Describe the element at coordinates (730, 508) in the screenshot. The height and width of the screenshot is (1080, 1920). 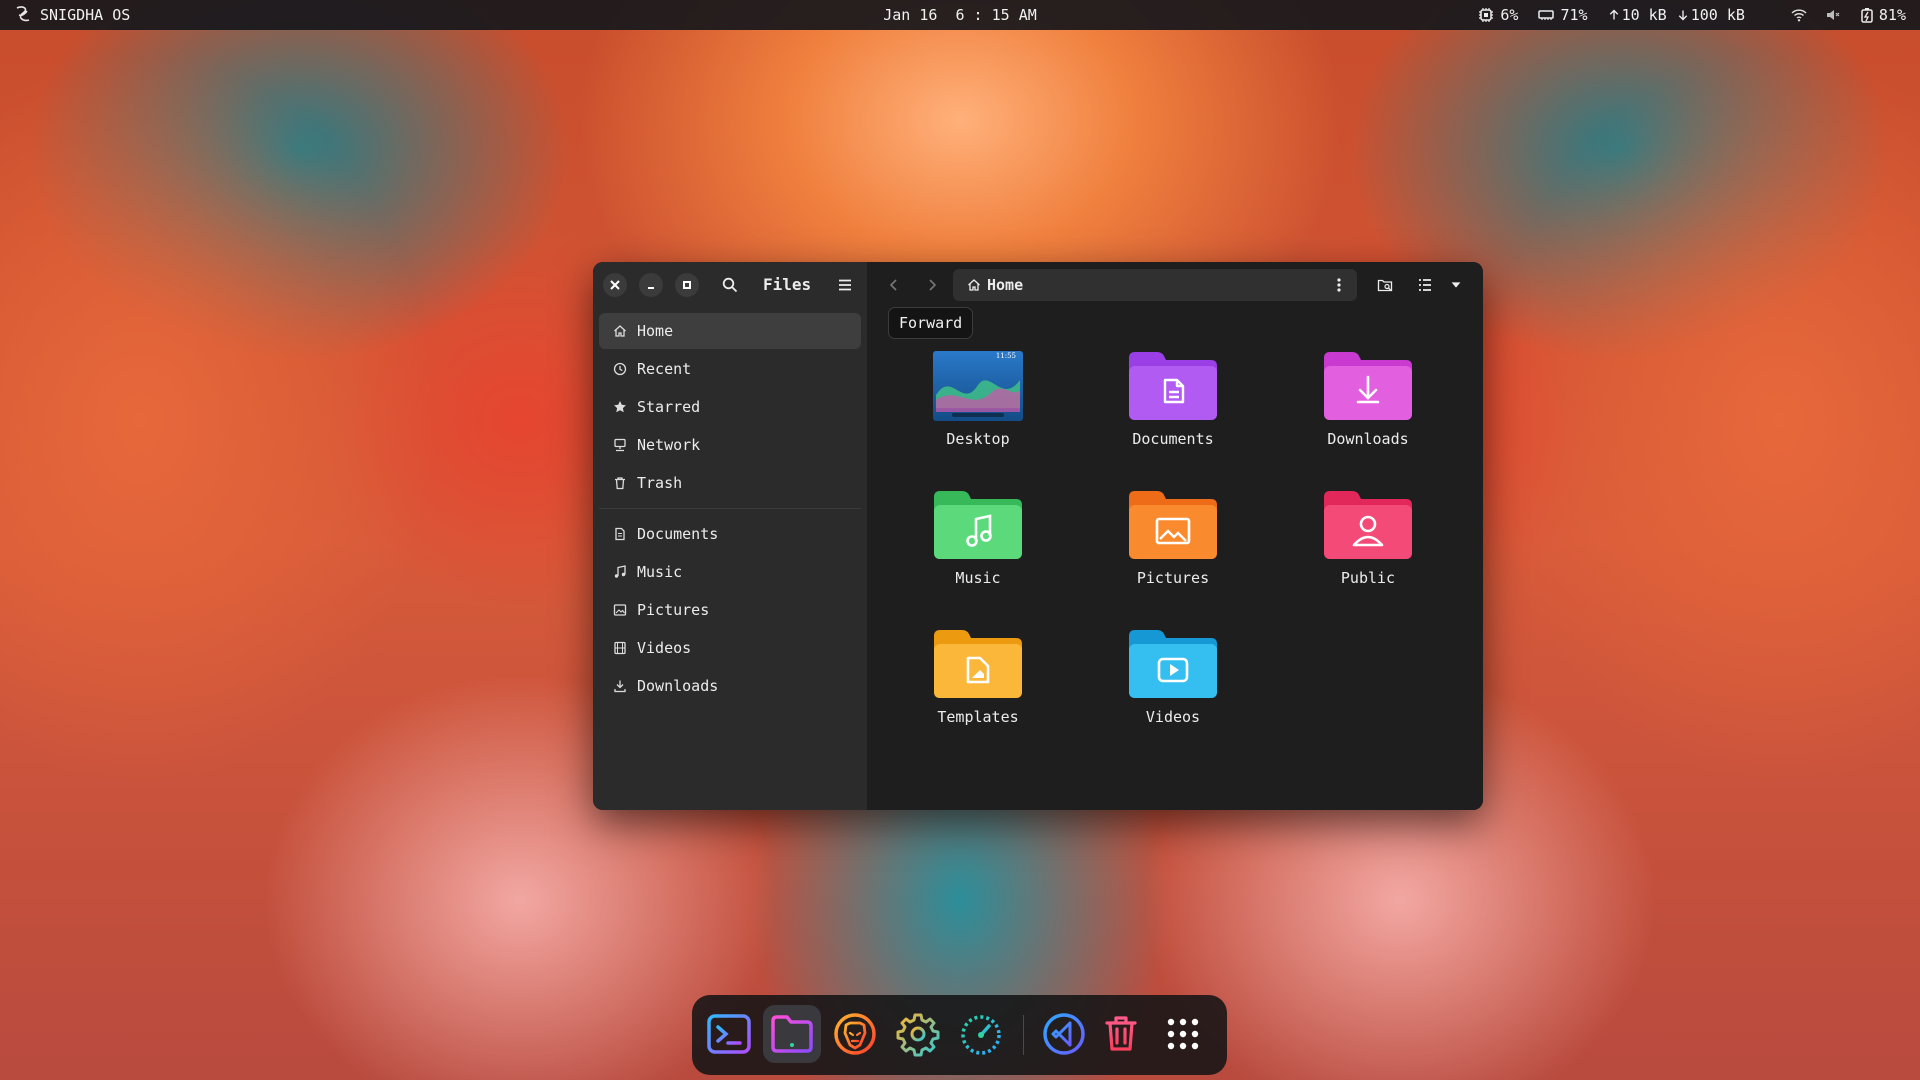
I see `sidebar-separator` at that location.